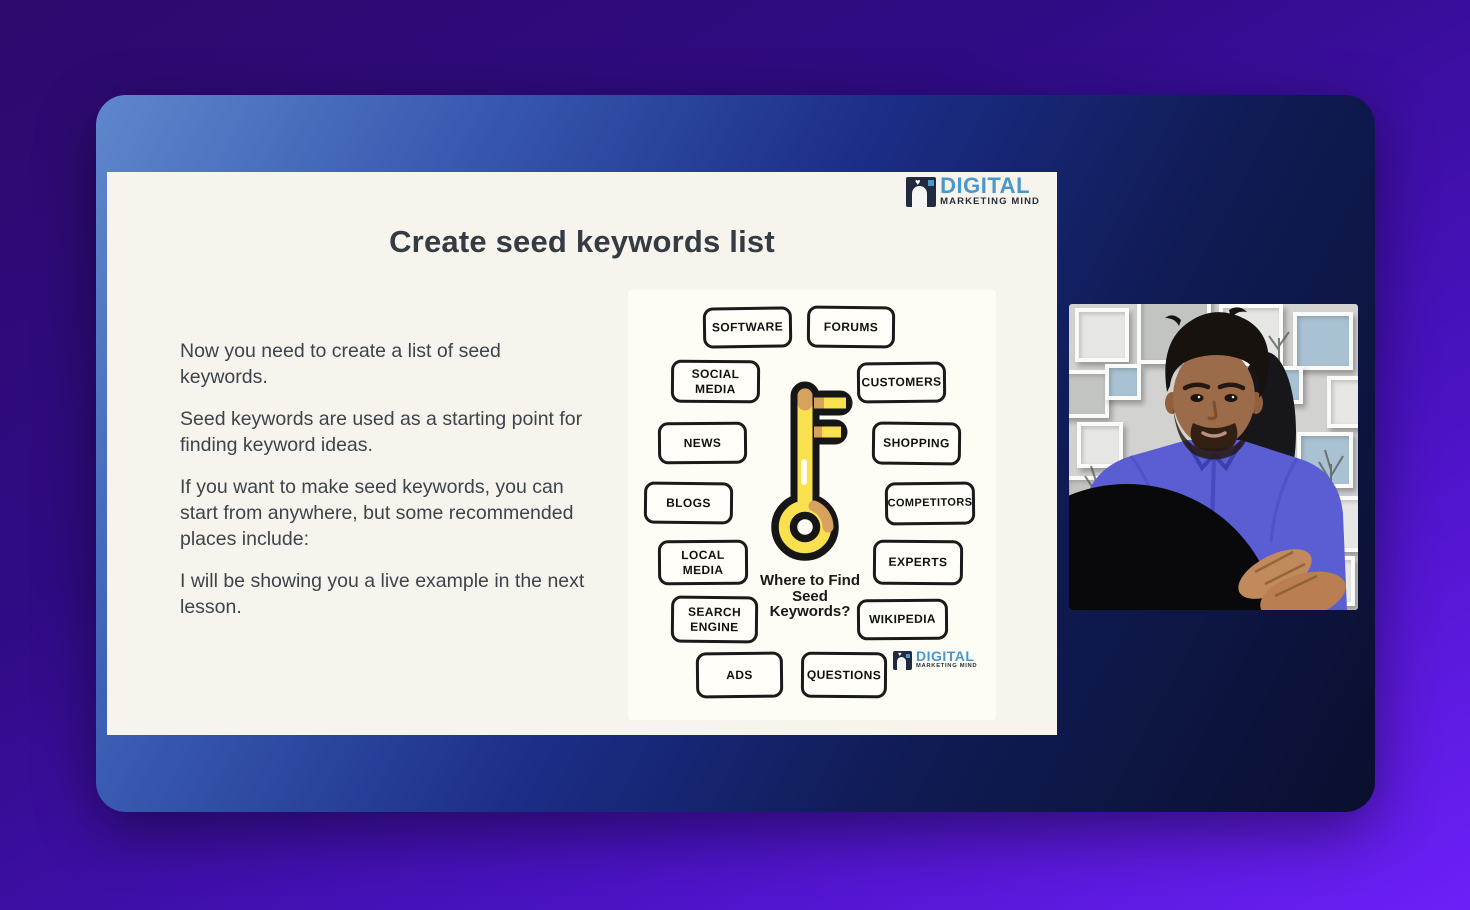 This screenshot has height=910, width=1470. I want to click on source-box-label: NEWS, so click(702, 442).